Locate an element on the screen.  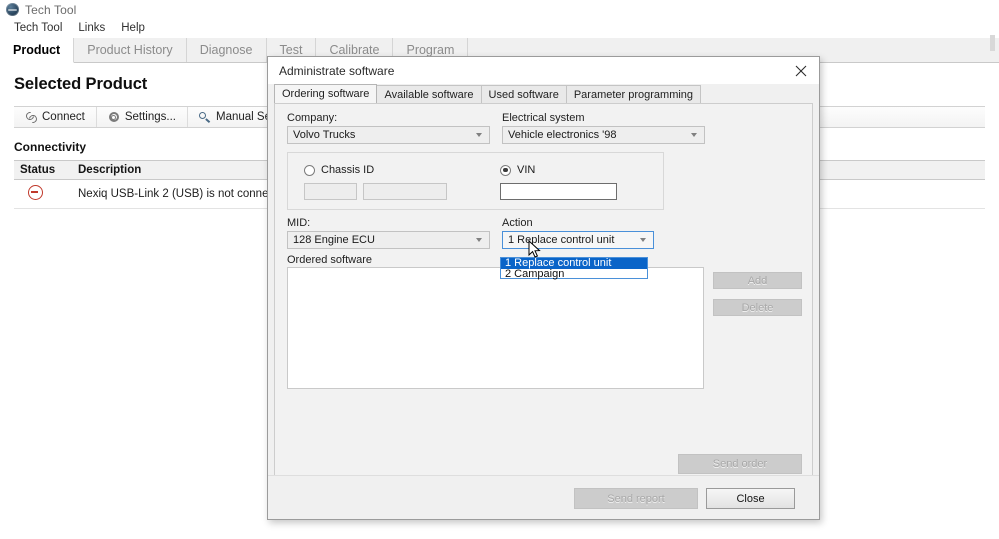
company-label: Company: is located at coordinates (312, 118).